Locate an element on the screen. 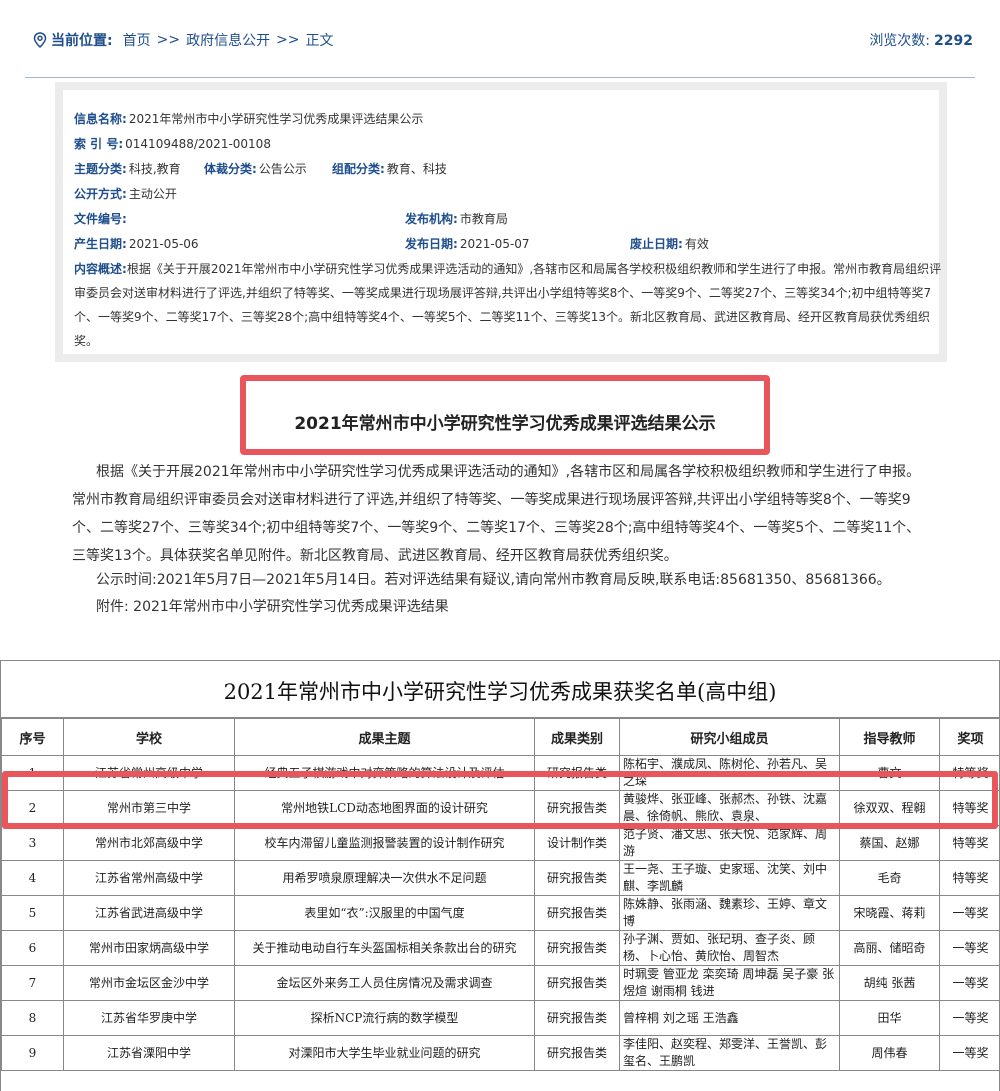 The width and height of the screenshot is (1000, 1091). info-row-pubdate: 发布日期: 2021-05-07 is located at coordinates (467, 243).